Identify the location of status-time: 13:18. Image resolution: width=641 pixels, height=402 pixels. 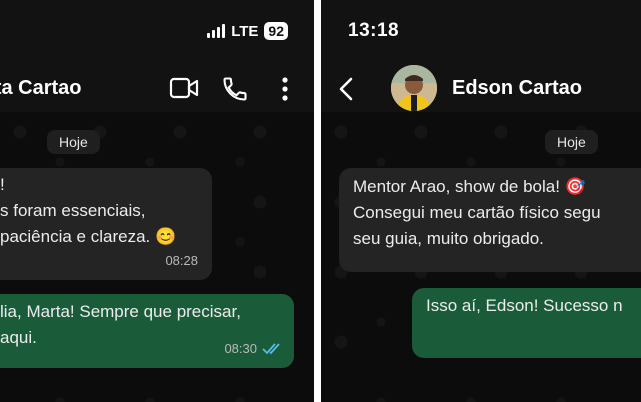
(374, 30).